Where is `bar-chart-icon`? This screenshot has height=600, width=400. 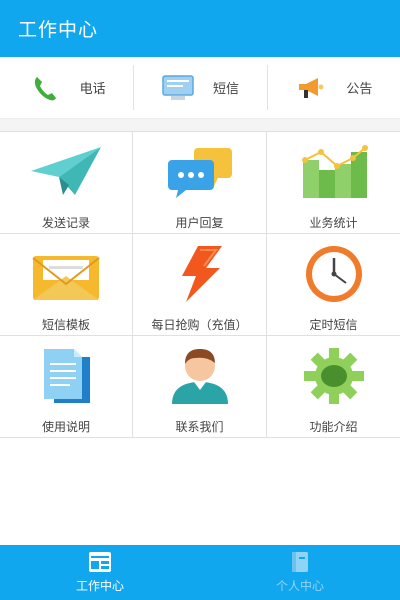
bar-chart-icon is located at coordinates (334, 172).